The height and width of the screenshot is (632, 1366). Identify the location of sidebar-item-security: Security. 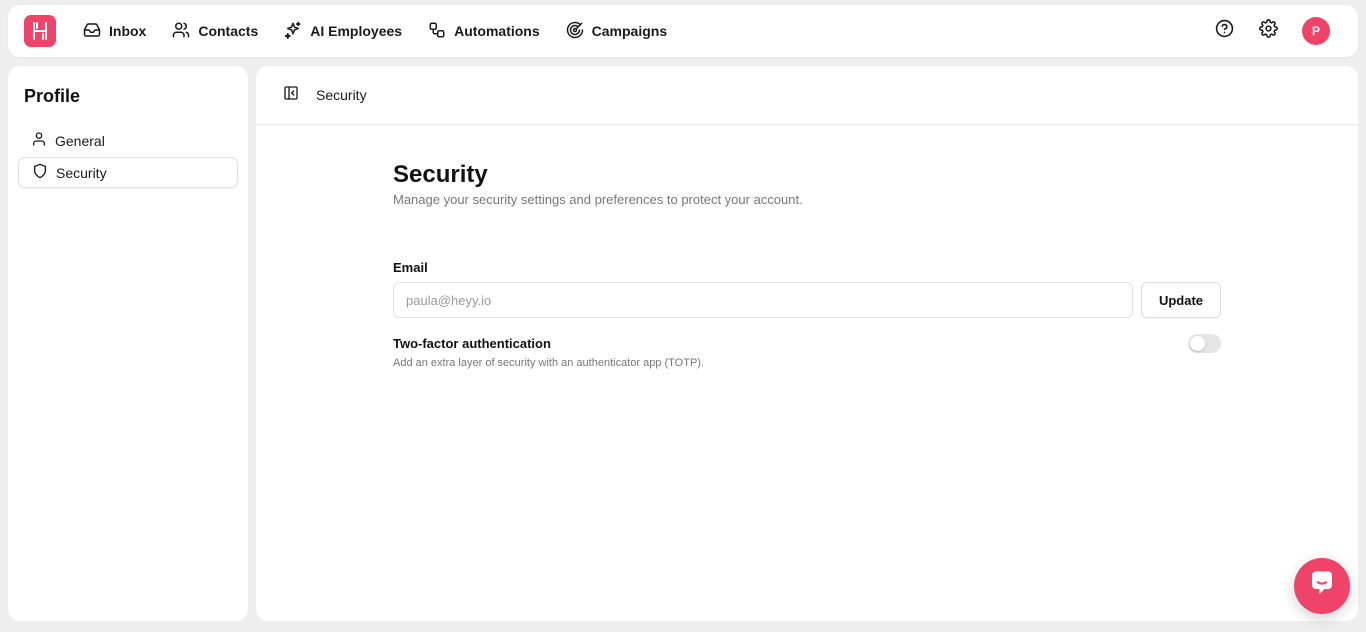
(128, 172).